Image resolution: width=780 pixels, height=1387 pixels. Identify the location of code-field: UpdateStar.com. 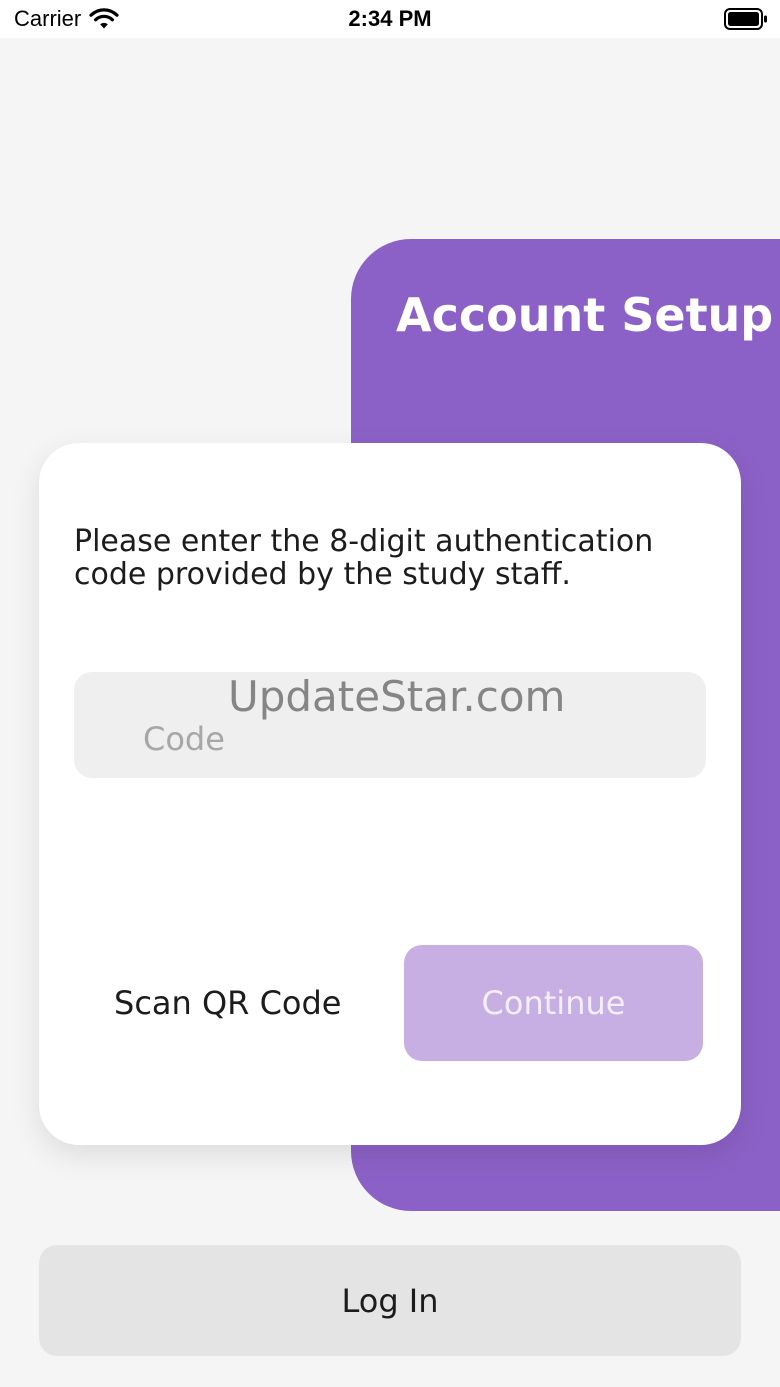
(390, 725).